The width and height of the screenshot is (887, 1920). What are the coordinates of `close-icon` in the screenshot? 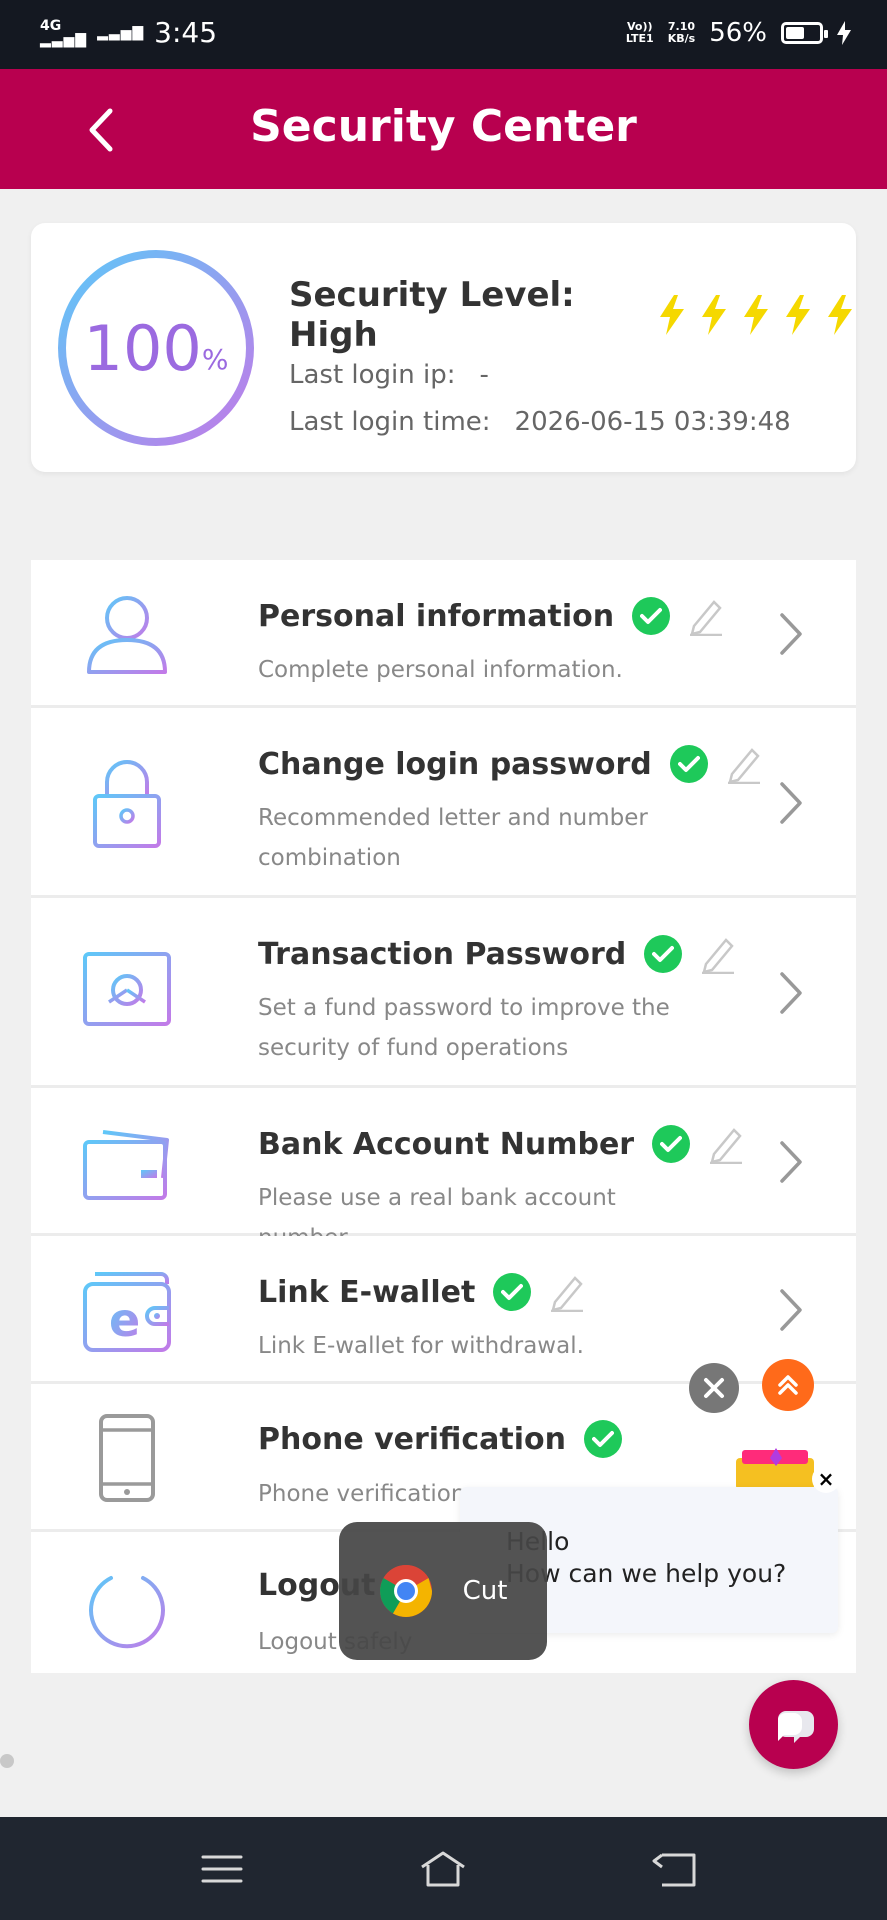 It's located at (714, 1388).